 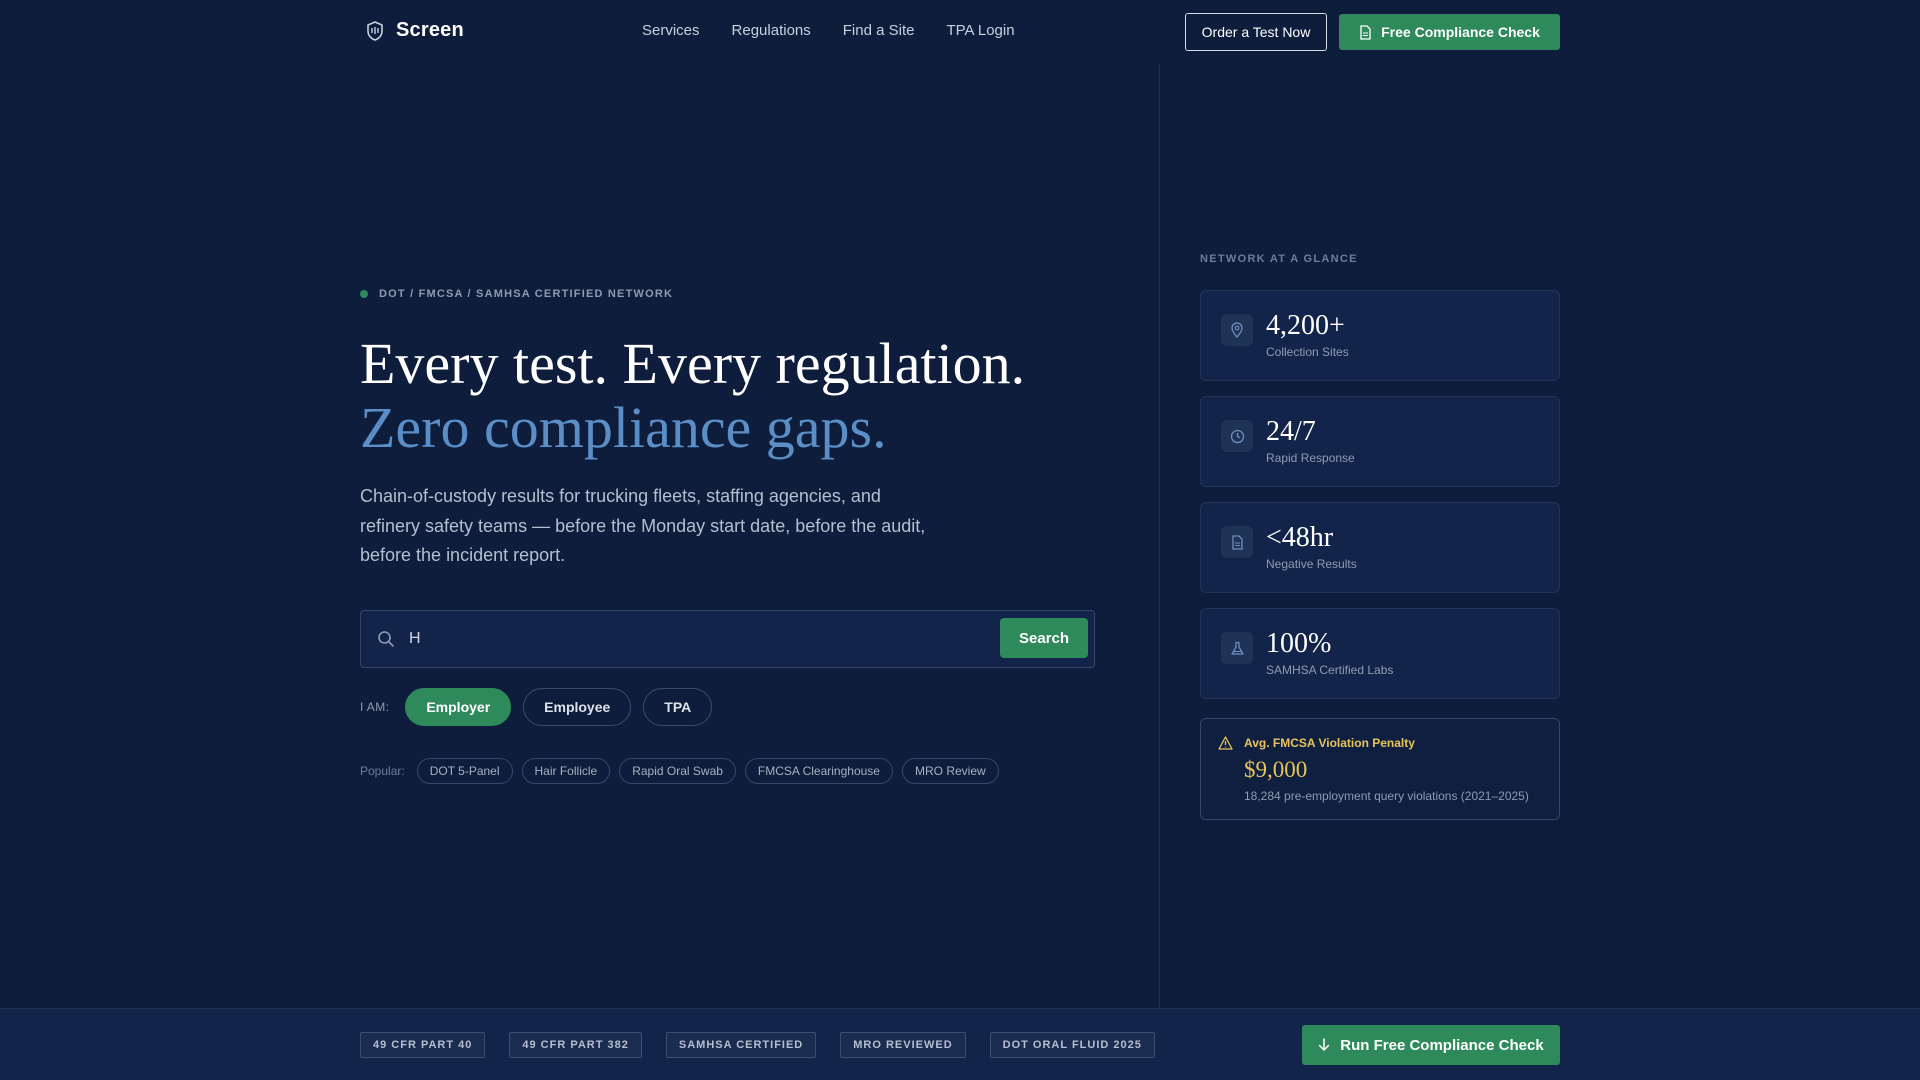 What do you see at coordinates (430, 30) in the screenshot?
I see `brand-name: Screen` at bounding box center [430, 30].